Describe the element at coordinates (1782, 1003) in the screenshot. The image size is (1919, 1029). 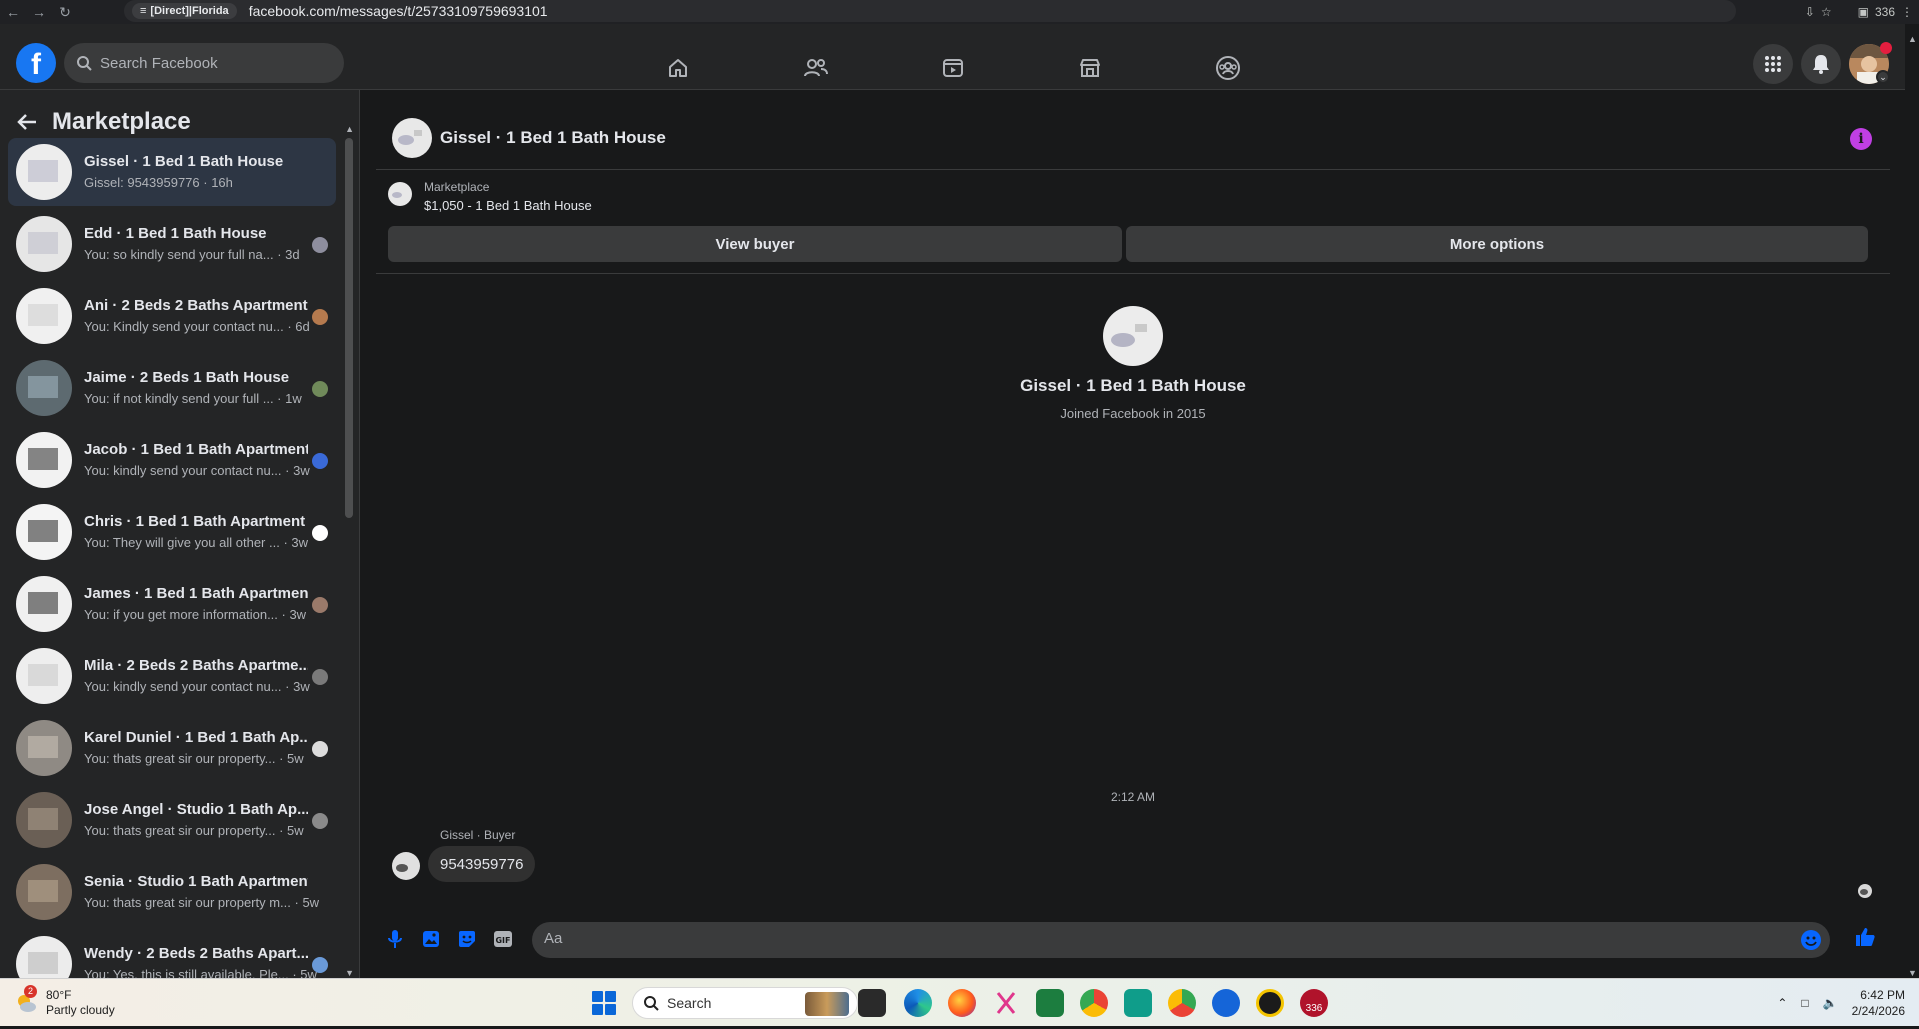
I see `tray-chevron-icon: ⌃` at that location.